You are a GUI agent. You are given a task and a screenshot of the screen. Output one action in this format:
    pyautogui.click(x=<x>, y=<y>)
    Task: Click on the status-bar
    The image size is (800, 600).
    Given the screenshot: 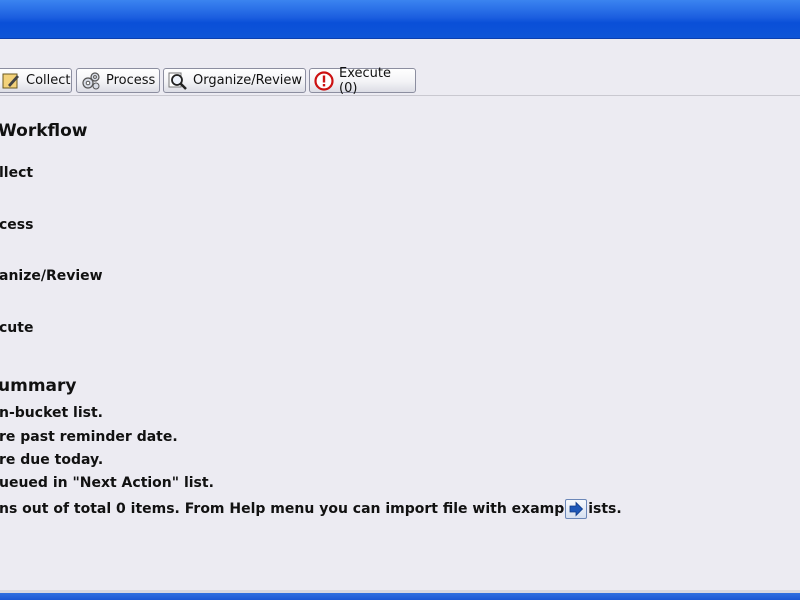 What is the action you would take?
    pyautogui.click(x=400, y=595)
    